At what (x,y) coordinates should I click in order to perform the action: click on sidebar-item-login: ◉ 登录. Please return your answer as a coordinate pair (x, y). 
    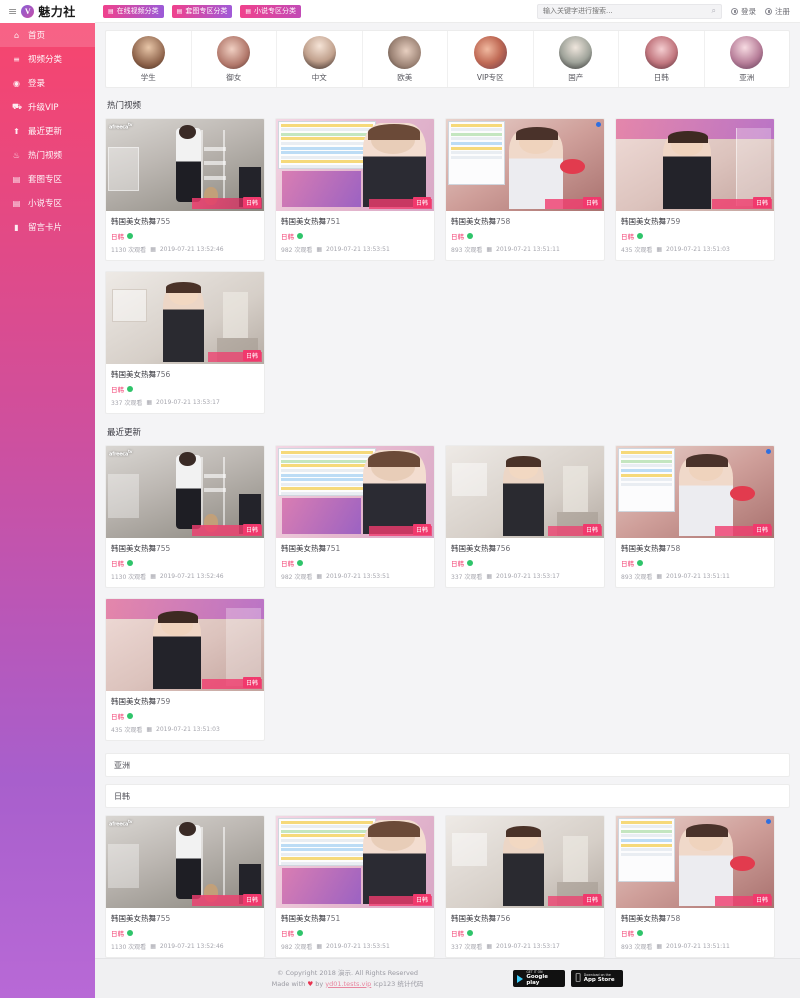
    Looking at the image, I should click on (47, 83).